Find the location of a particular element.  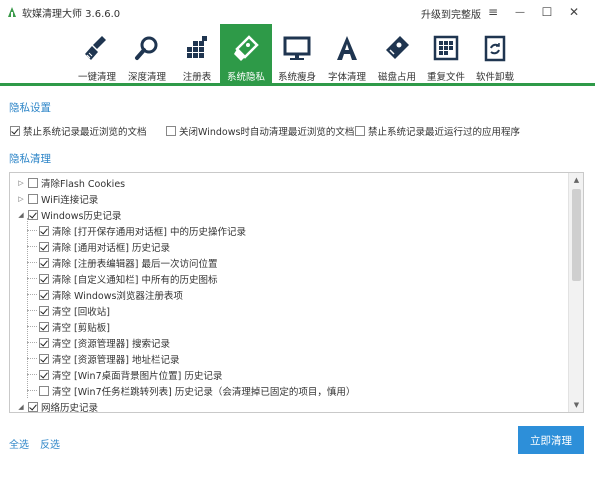

tool-deep-clean: 深度清理 is located at coordinates (147, 55).